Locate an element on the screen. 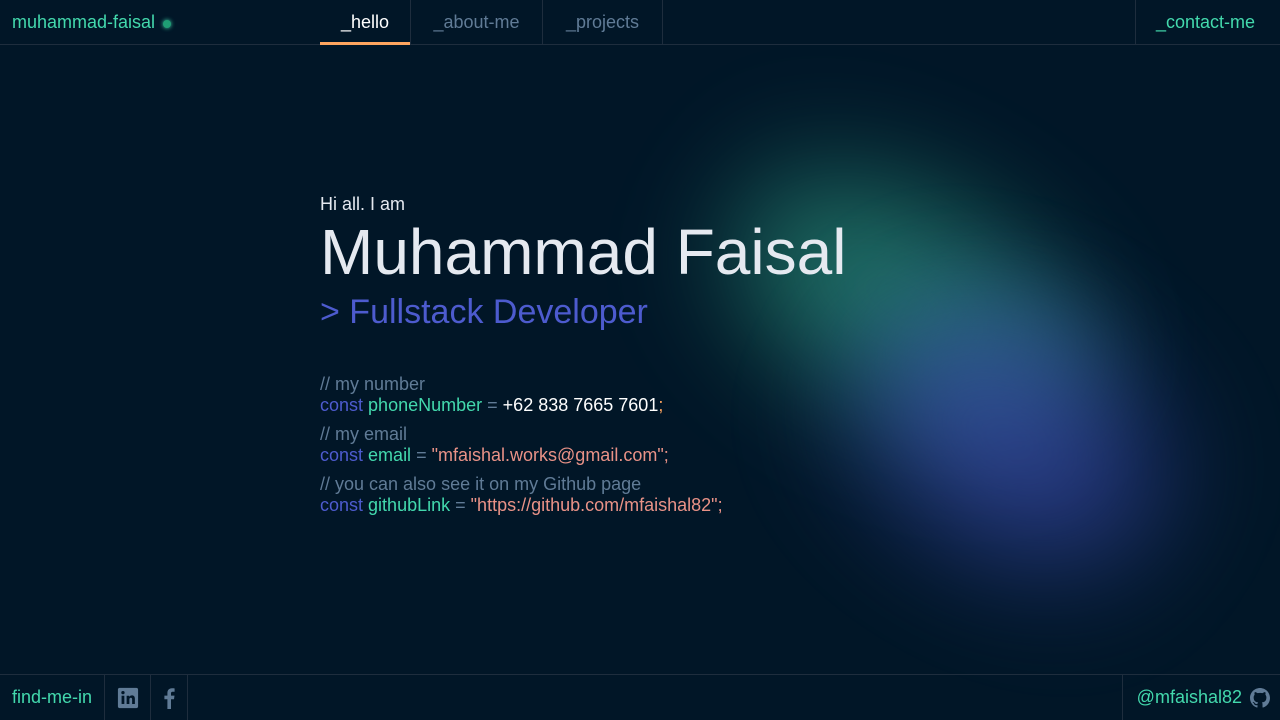  github-profile-link: @mfaishal82 is located at coordinates (1200, 697).